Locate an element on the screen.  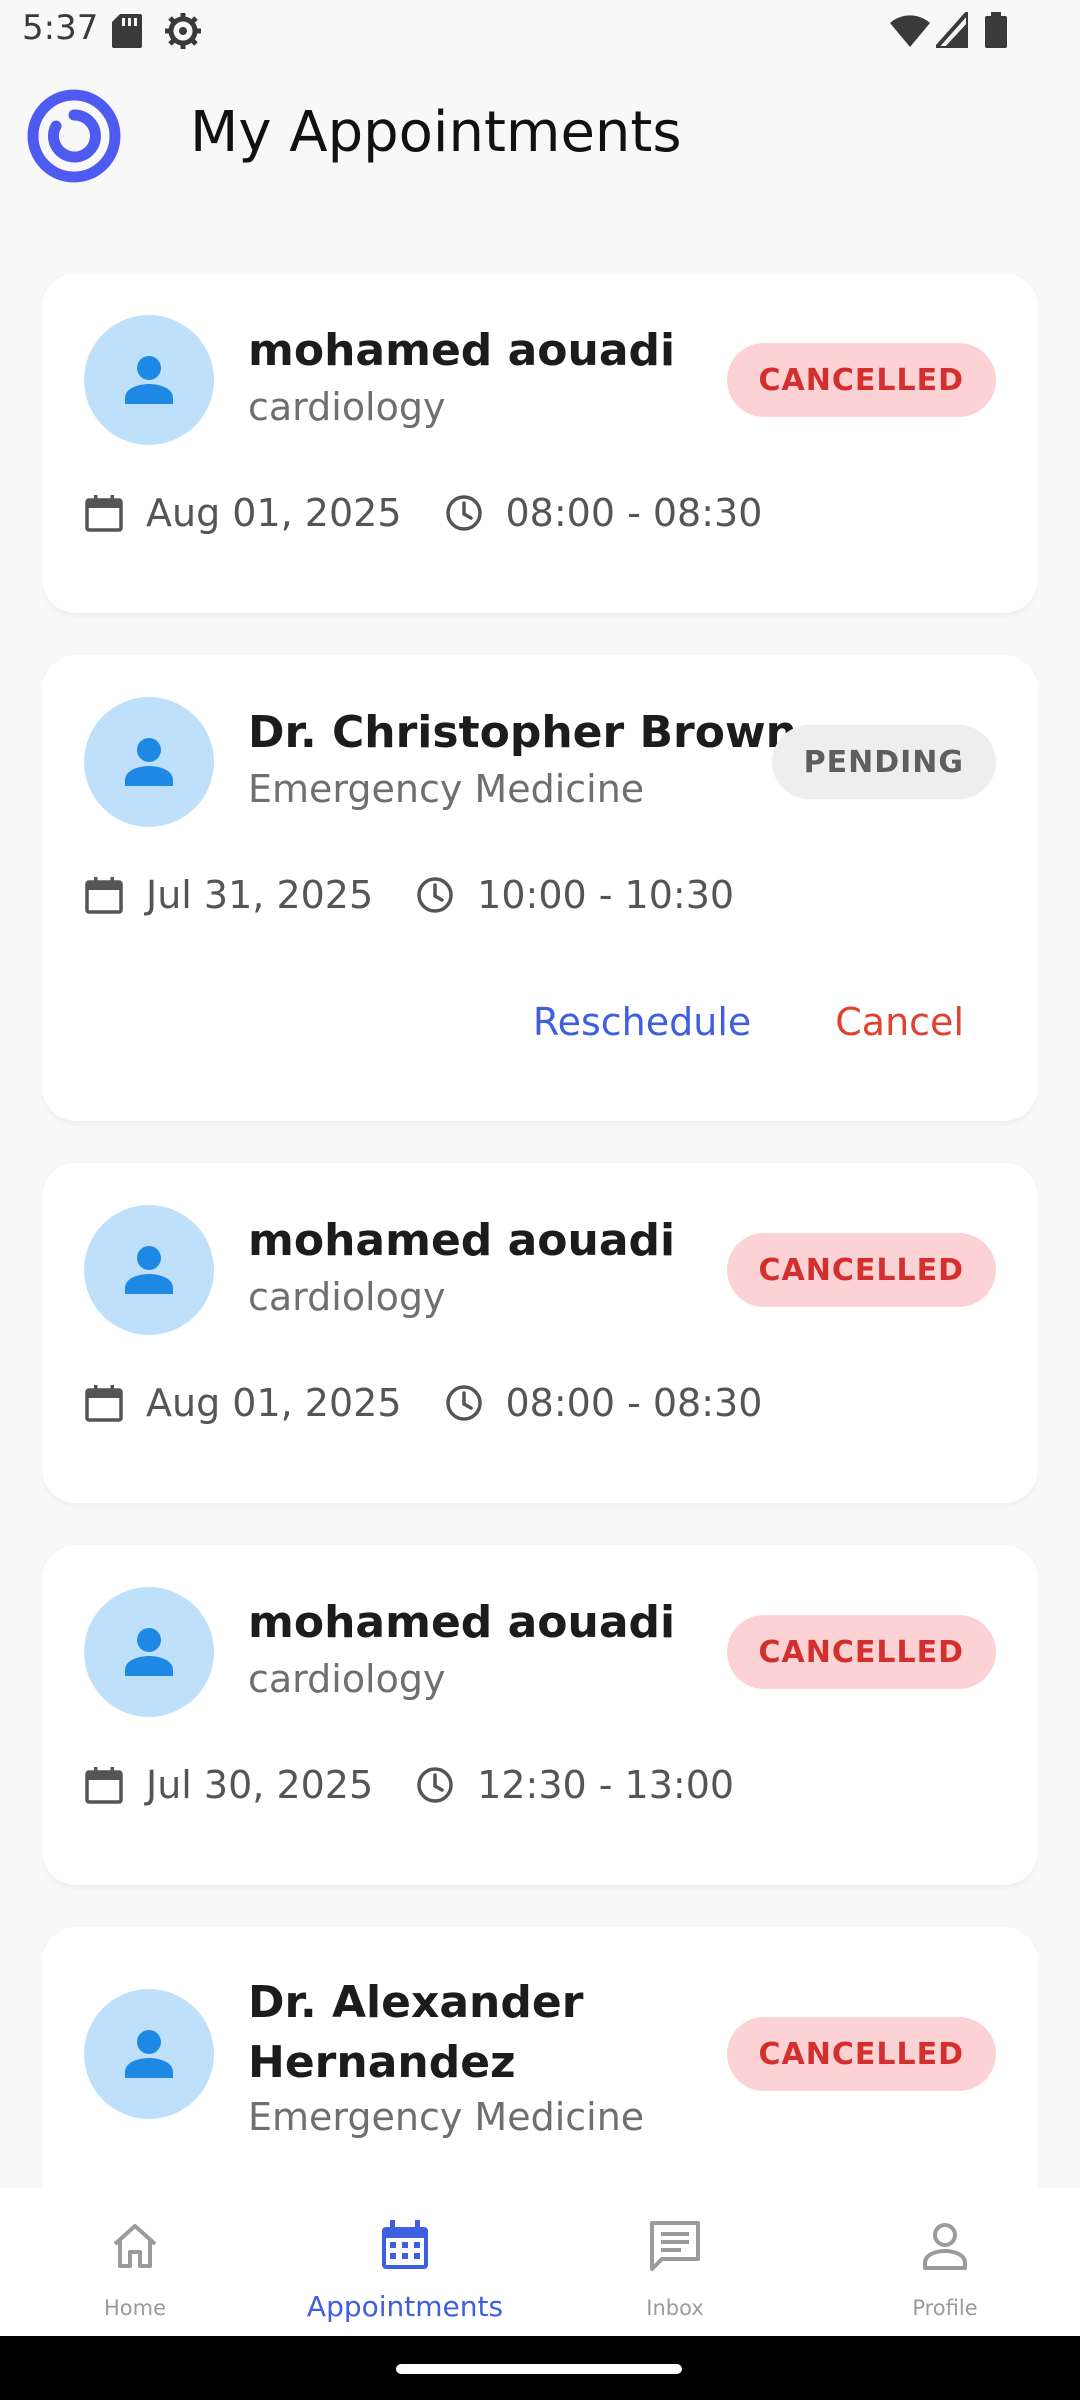
gesture-bar is located at coordinates (540, 2368).